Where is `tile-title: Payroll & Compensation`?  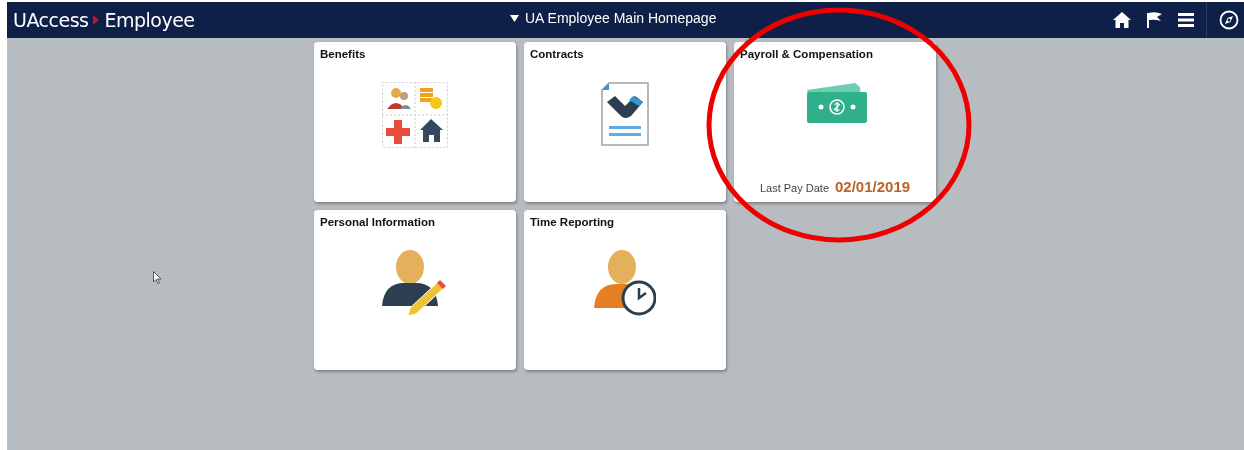 tile-title: Payroll & Compensation is located at coordinates (806, 53).